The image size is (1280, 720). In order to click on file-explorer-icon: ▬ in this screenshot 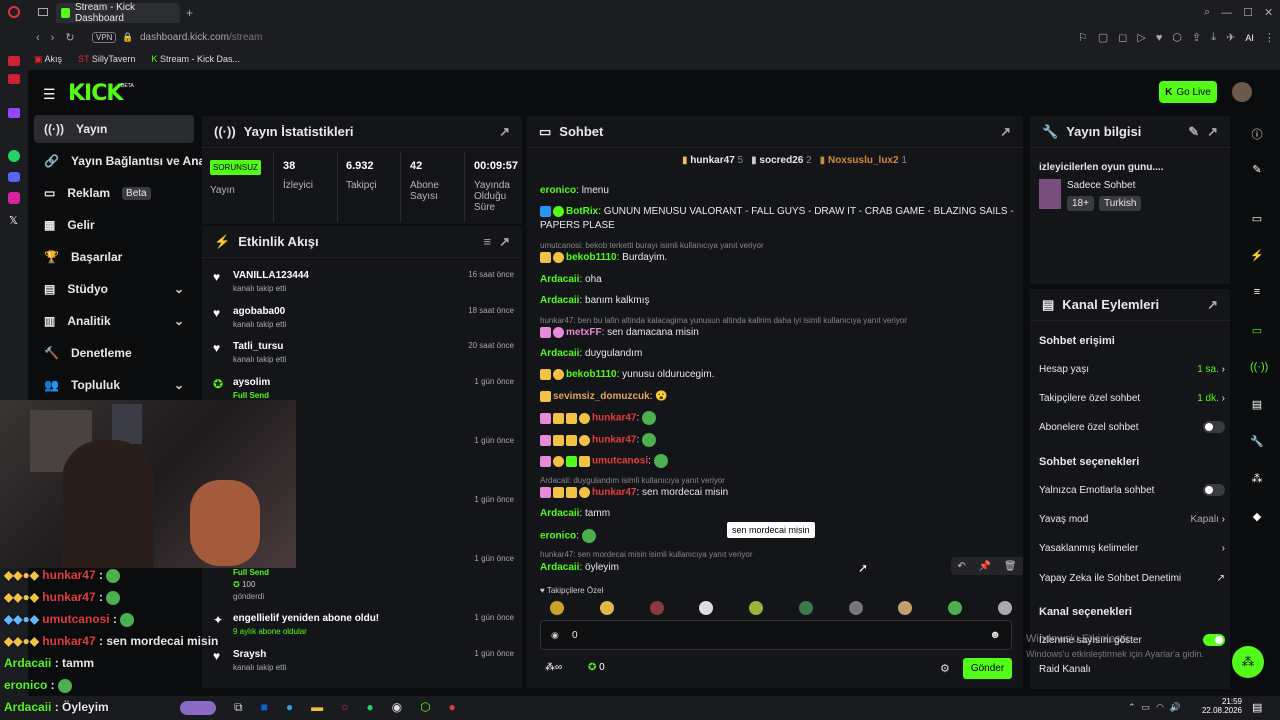, I will do `click(317, 707)`.